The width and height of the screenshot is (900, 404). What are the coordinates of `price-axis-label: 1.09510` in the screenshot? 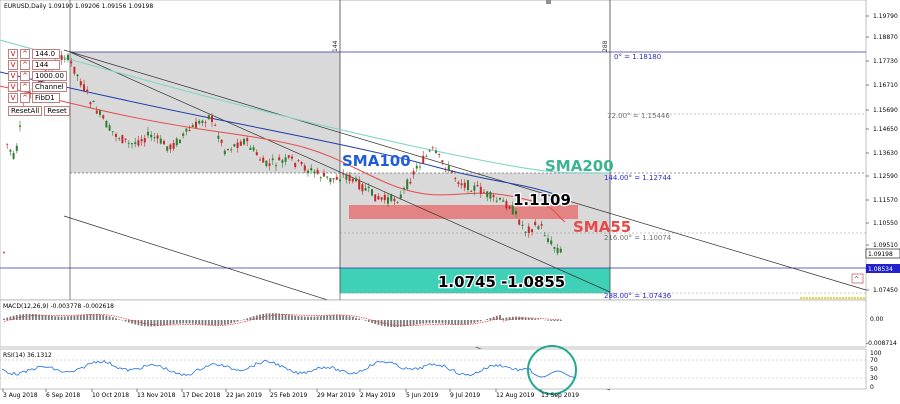 It's located at (885, 245).